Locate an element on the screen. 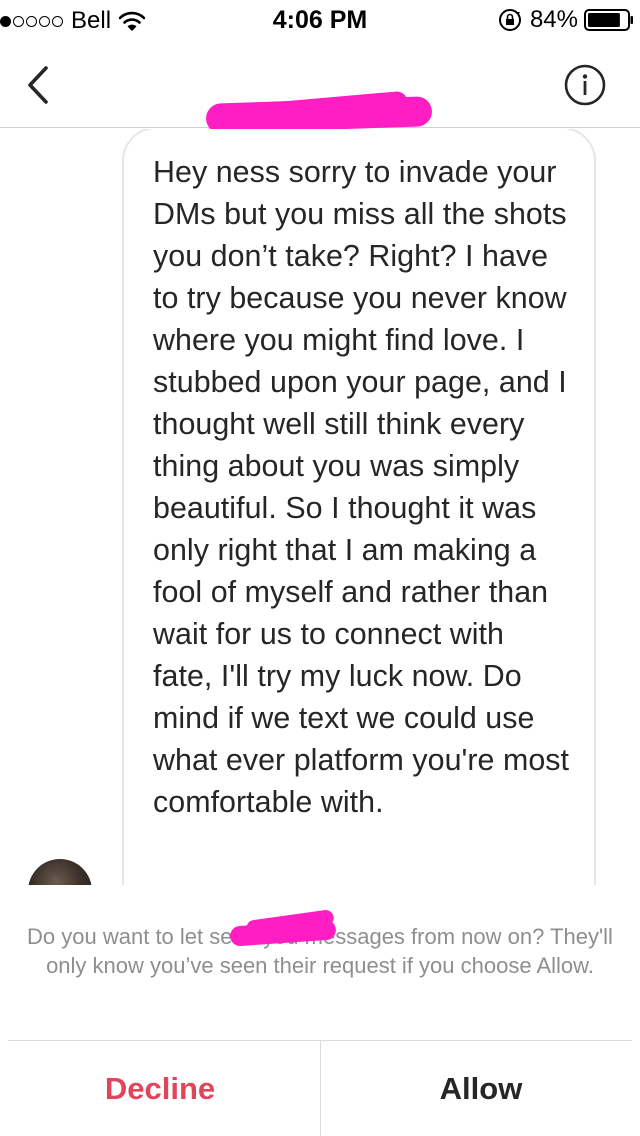  chevron-left-icon is located at coordinates (40, 85).